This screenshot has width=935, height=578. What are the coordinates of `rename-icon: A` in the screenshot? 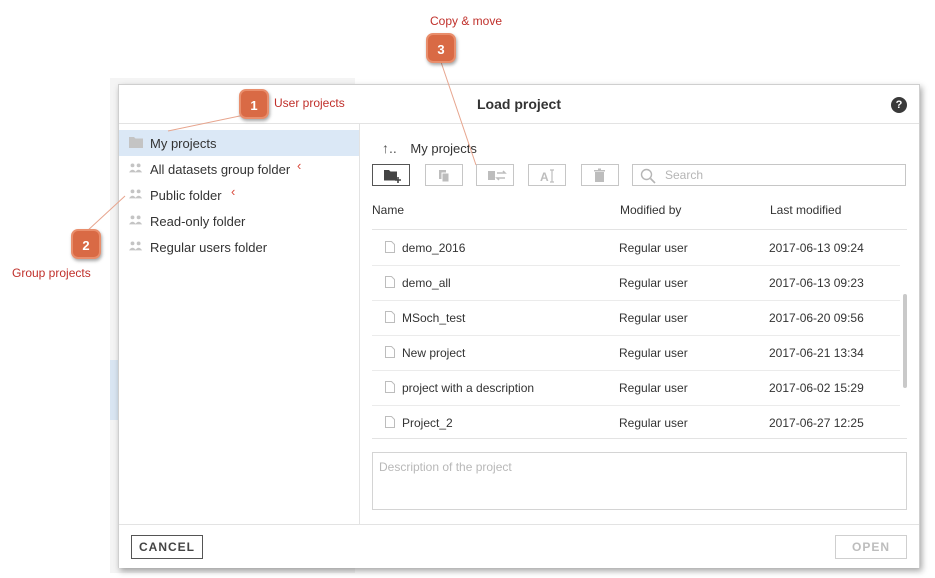 It's located at (547, 176).